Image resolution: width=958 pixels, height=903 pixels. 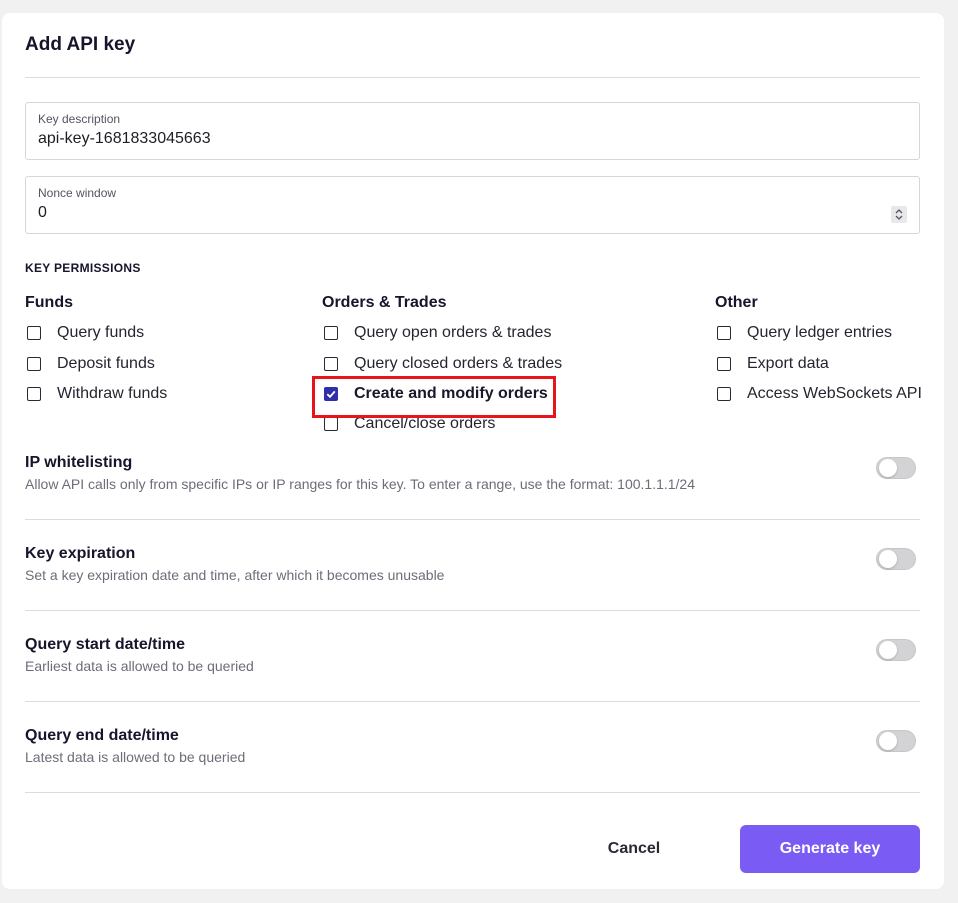 What do you see at coordinates (458, 363) in the screenshot?
I see `permission-label: Query closed orders & trades` at bounding box center [458, 363].